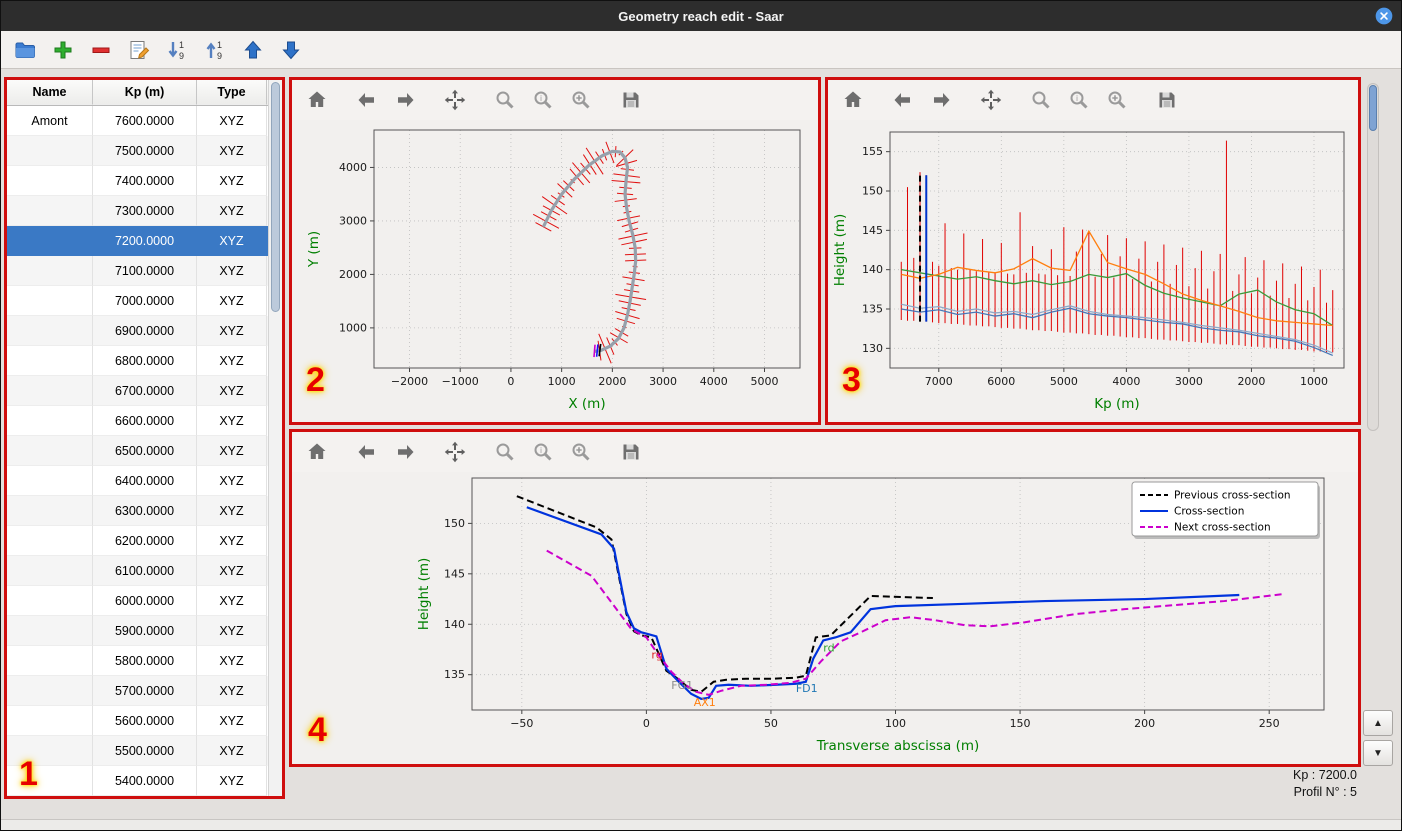  Describe the element at coordinates (144, 181) in the screenshot. I see `table-row: 7400.0000 XYZ` at that location.